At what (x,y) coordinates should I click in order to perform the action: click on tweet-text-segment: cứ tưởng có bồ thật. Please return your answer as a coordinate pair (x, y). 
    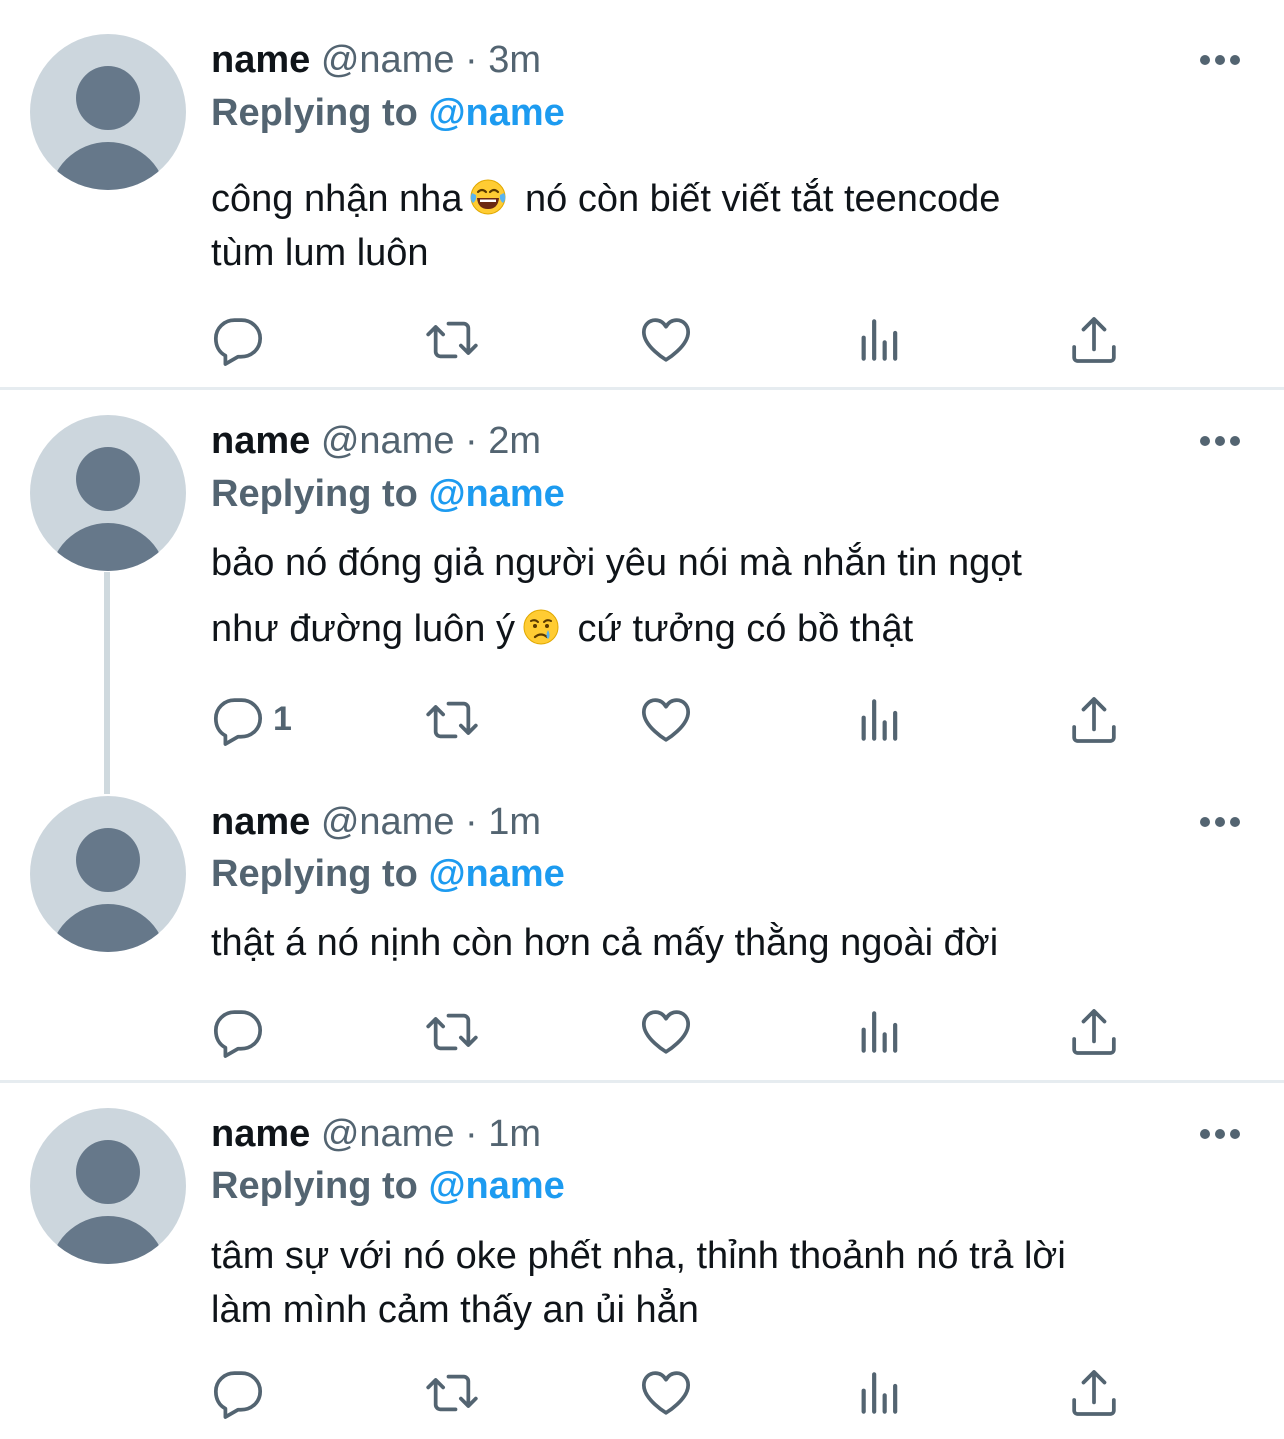
    Looking at the image, I should click on (740, 629).